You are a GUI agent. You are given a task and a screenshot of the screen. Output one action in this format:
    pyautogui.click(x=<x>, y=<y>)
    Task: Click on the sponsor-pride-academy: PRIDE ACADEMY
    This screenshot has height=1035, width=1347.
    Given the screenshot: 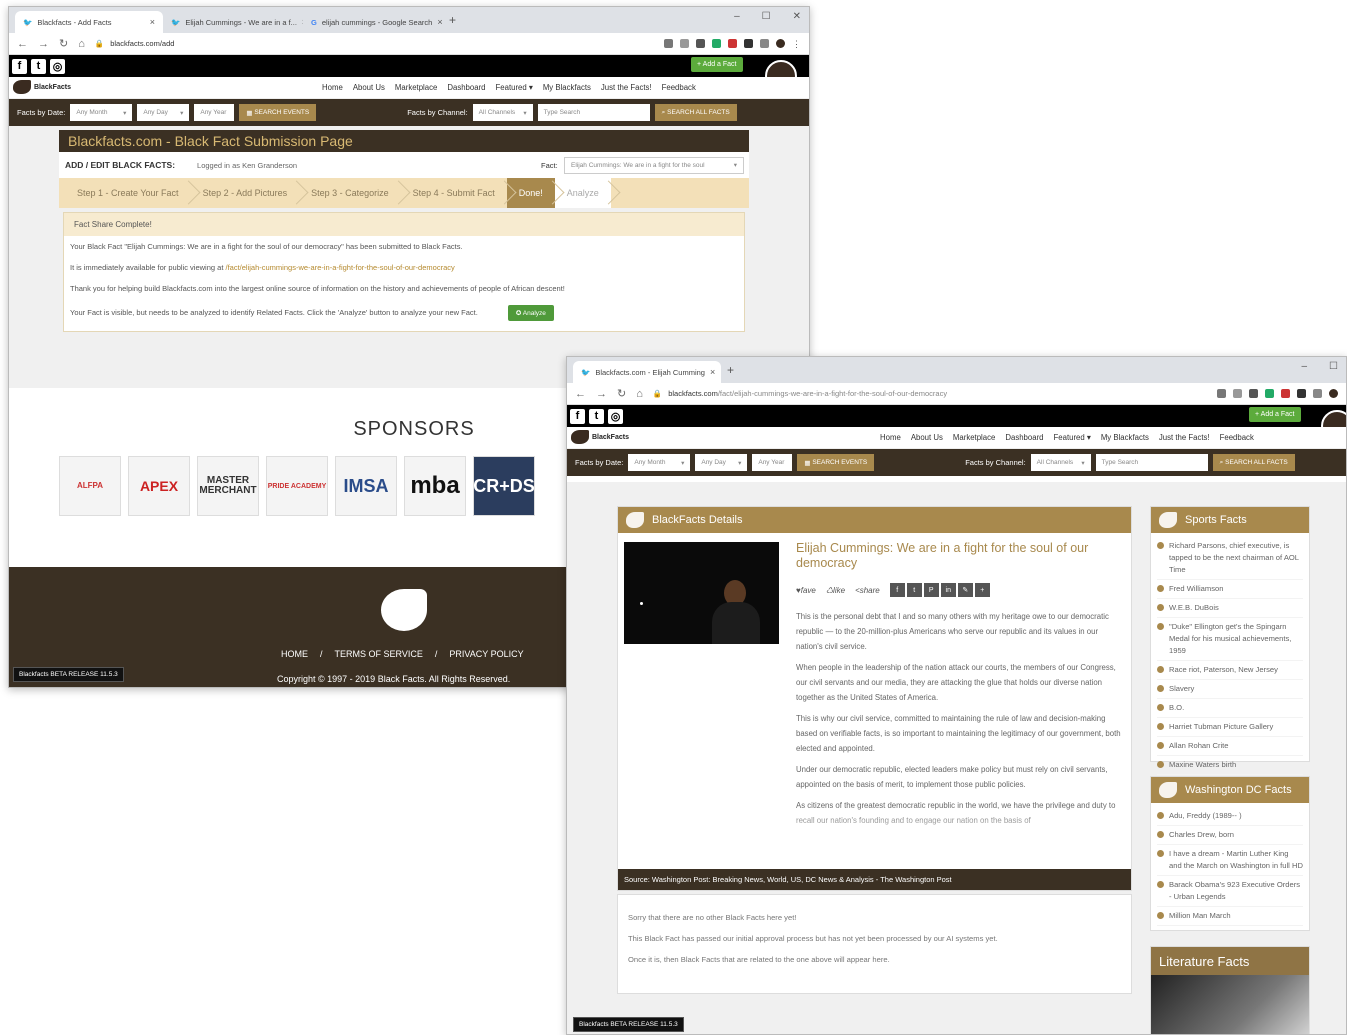 What is the action you would take?
    pyautogui.click(x=297, y=486)
    